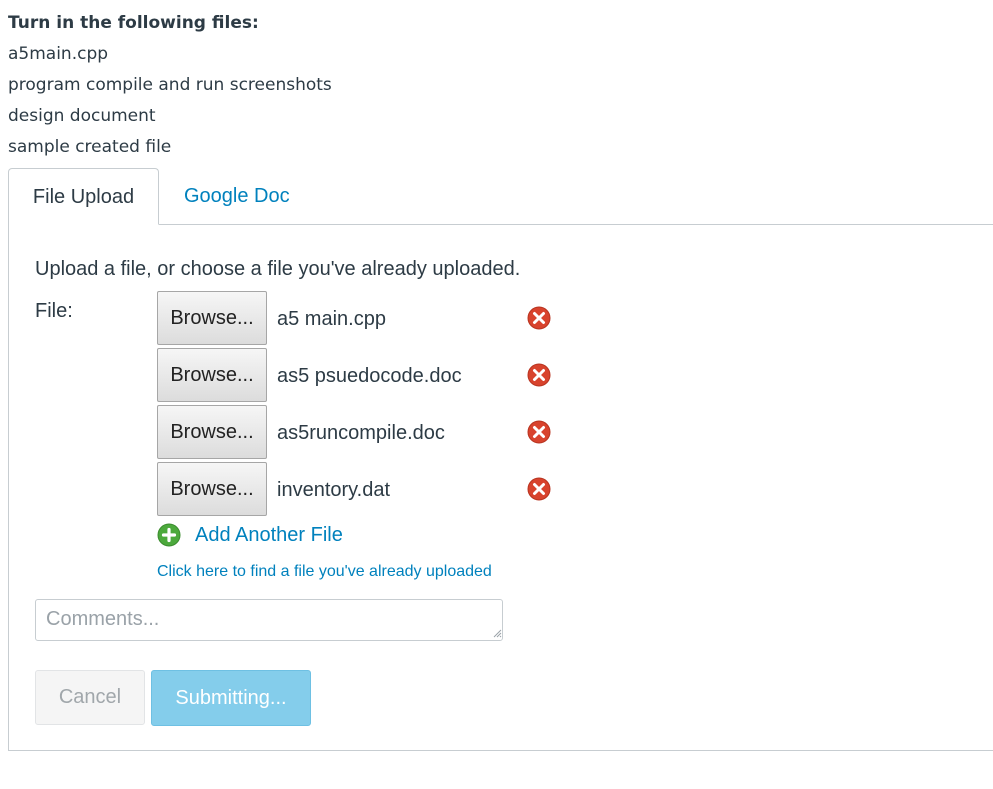 Image resolution: width=993 pixels, height=789 pixels. I want to click on required-file-item: sample created file, so click(90, 147).